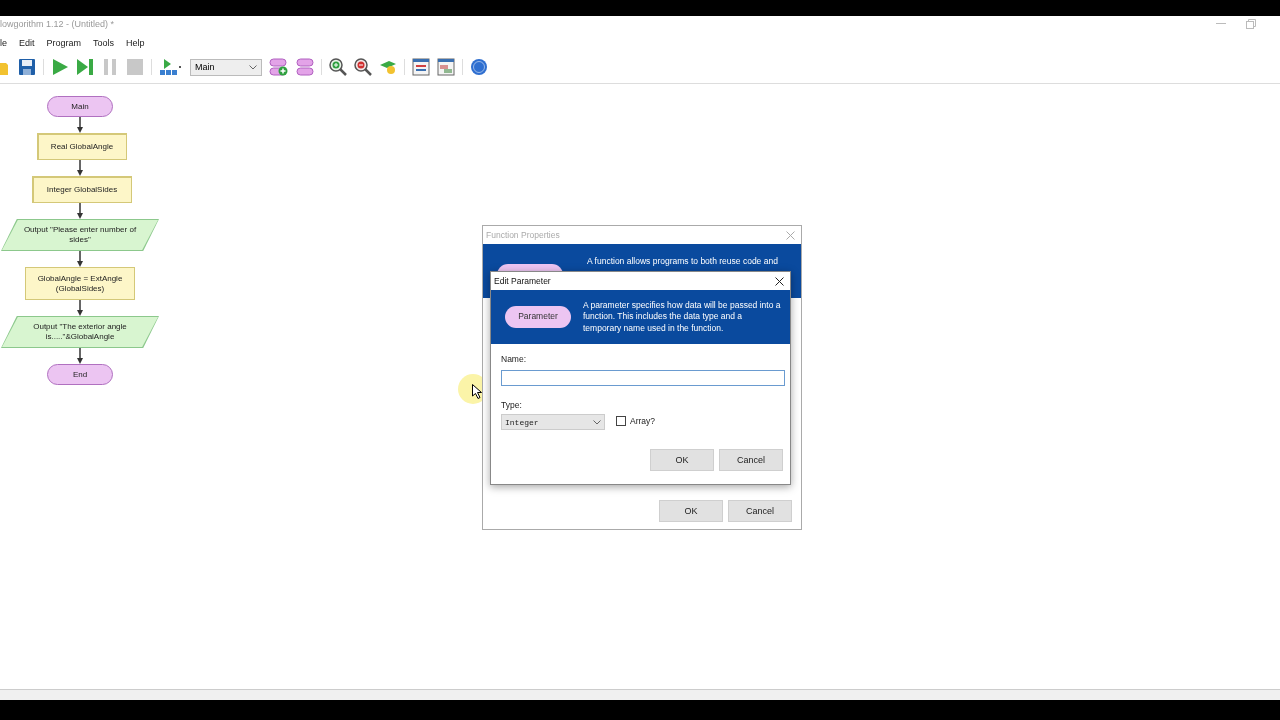  I want to click on menu-item: Tools, so click(108, 43).